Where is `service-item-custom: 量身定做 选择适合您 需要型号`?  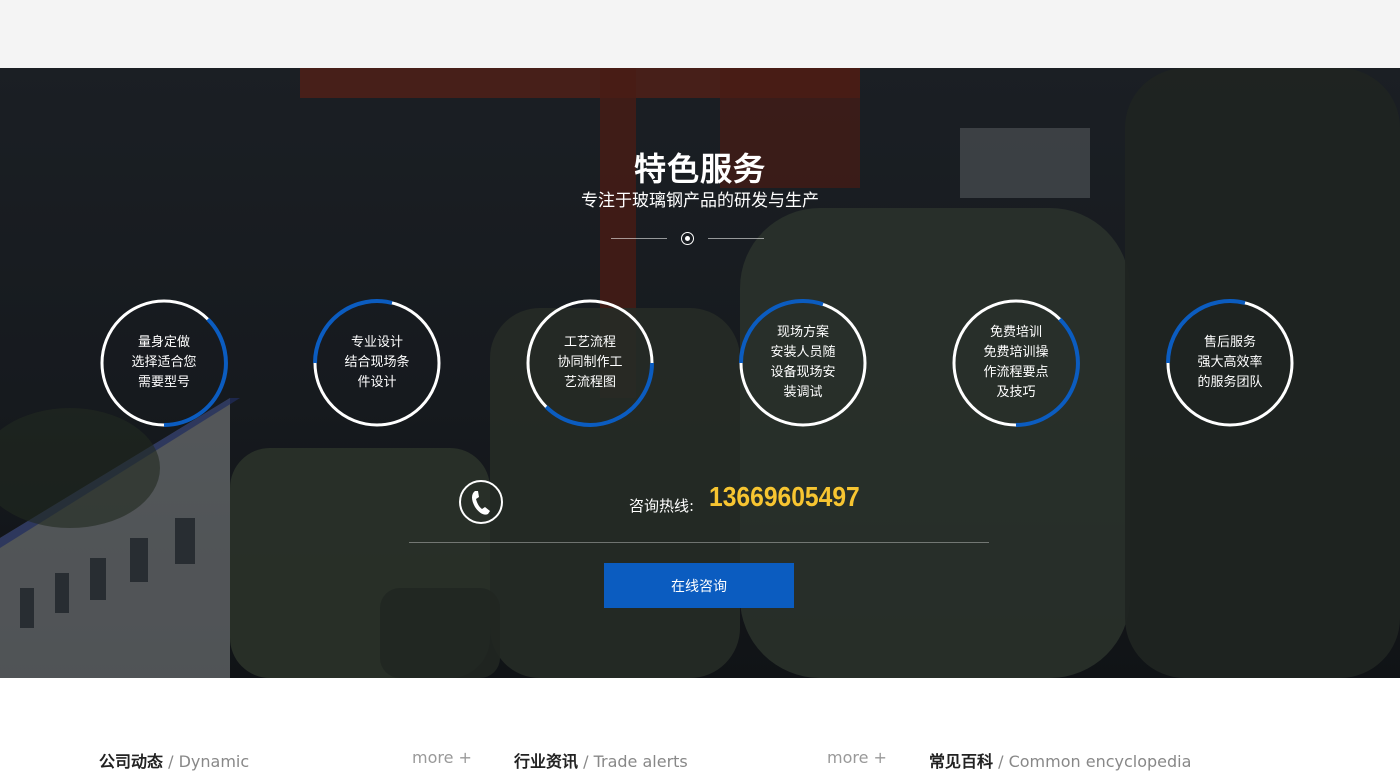 service-item-custom: 量身定做 选择适合您 需要型号 is located at coordinates (164, 363).